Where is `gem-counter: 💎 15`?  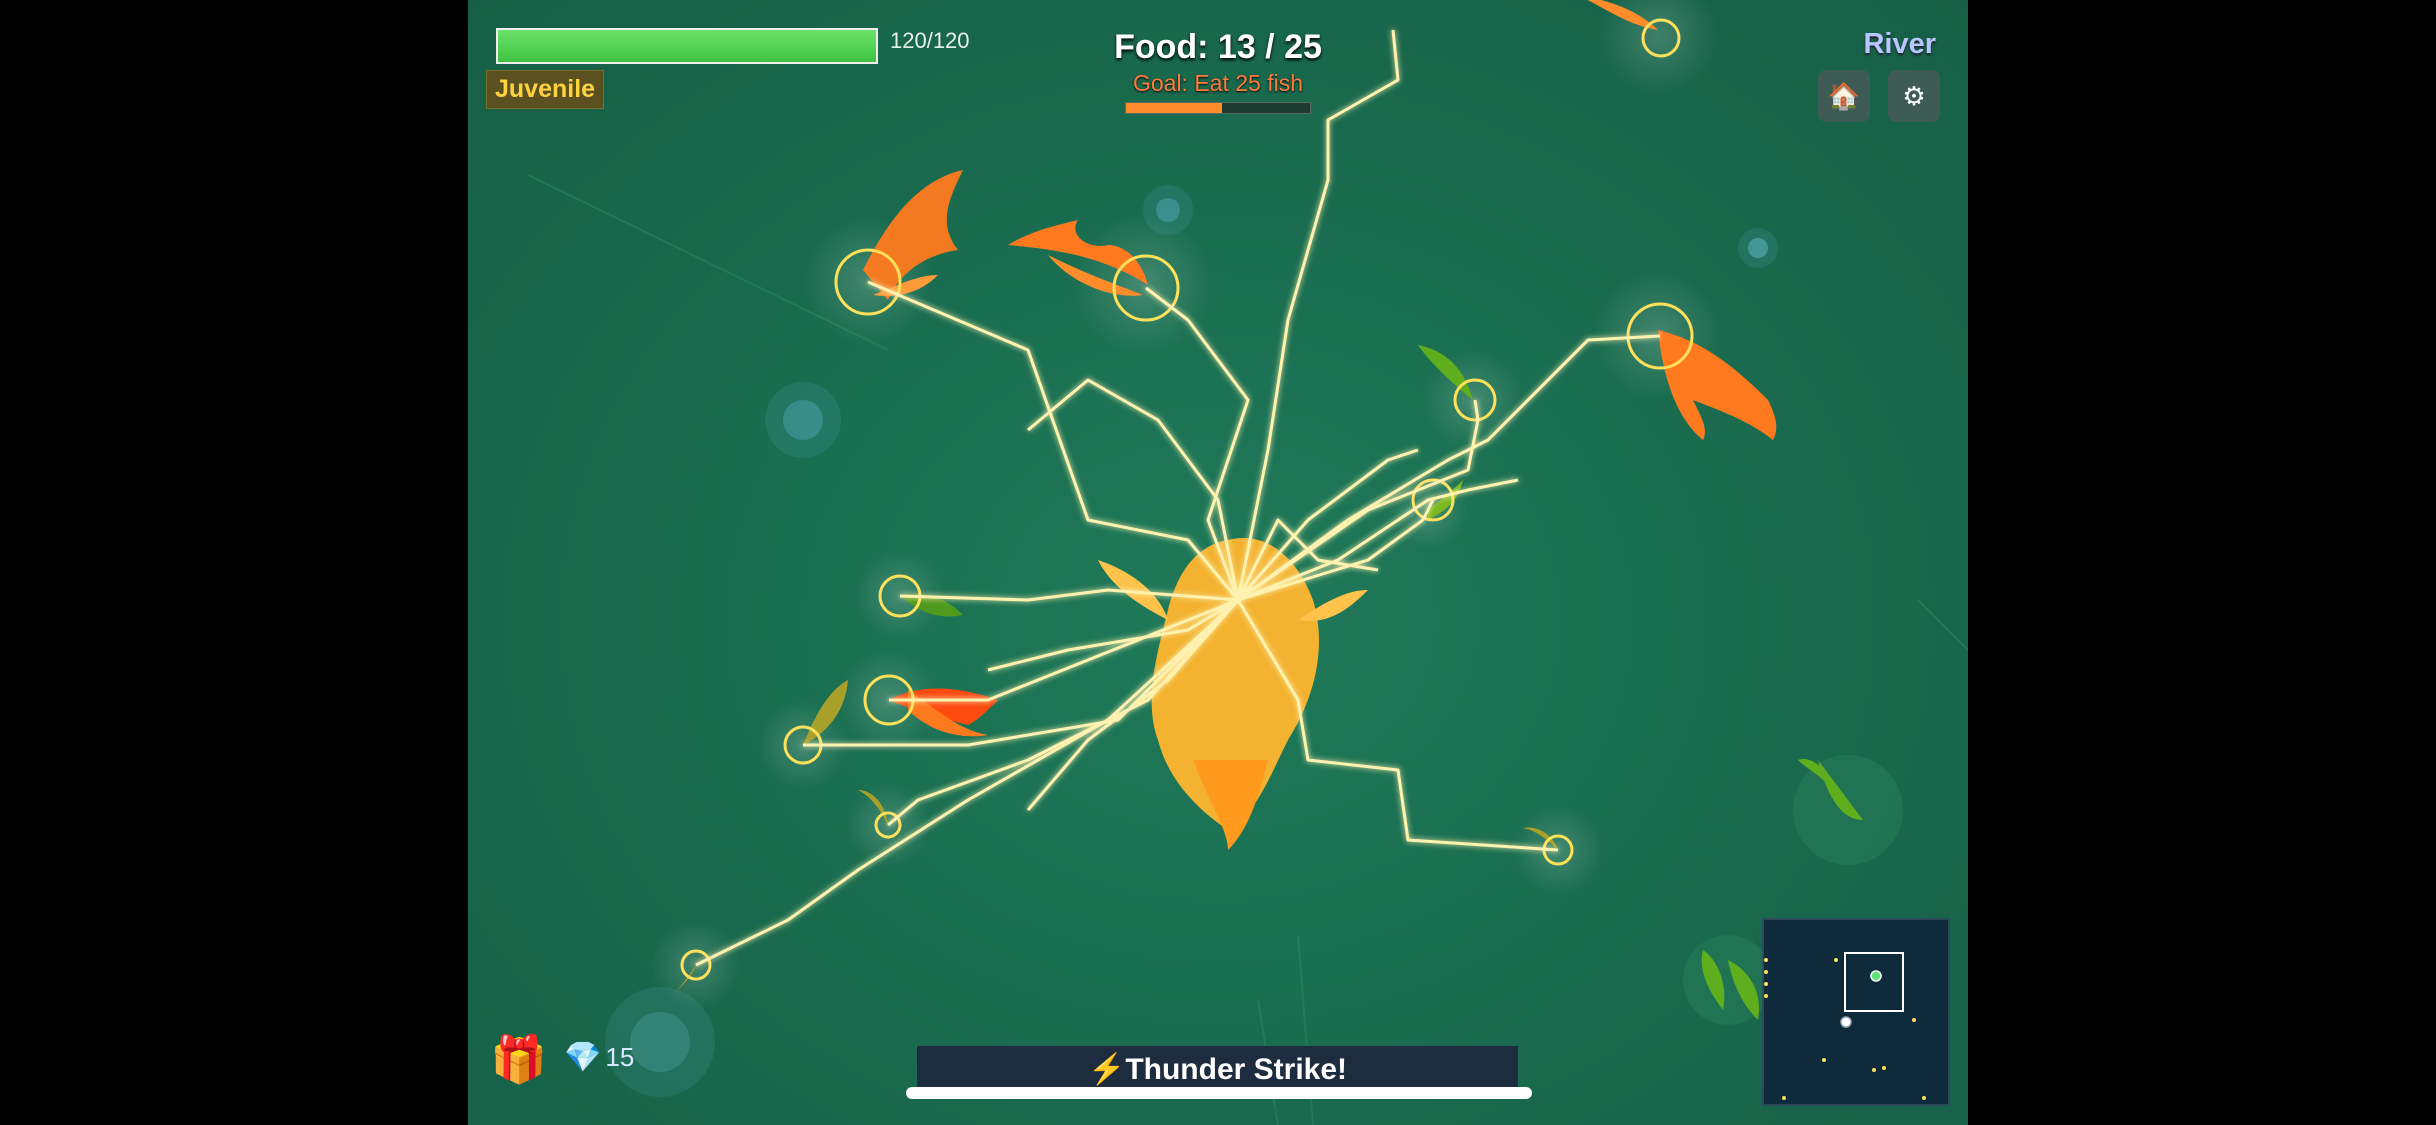
gem-counter: 💎 15 is located at coordinates (599, 1057).